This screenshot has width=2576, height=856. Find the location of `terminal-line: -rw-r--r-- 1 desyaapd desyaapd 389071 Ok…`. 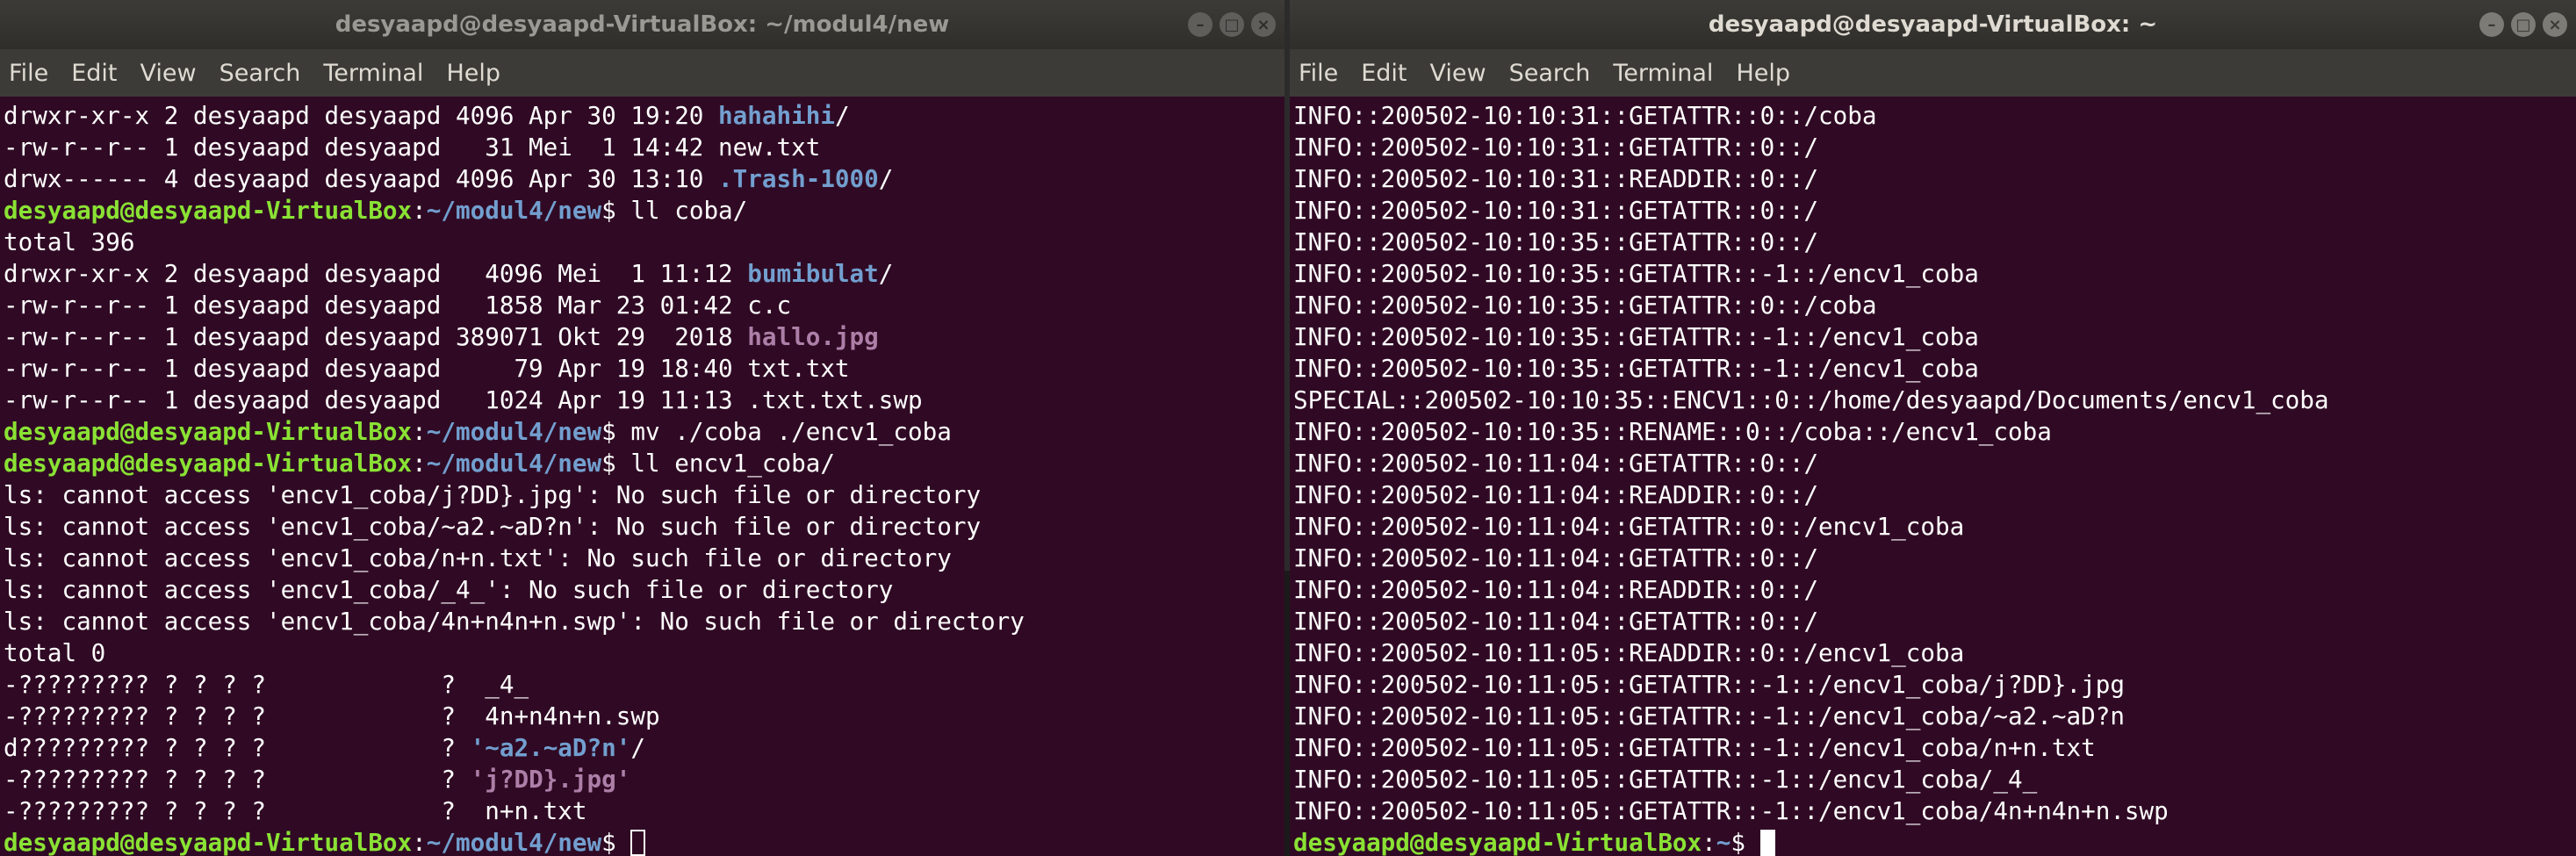

terminal-line: -rw-r--r-- 1 desyaapd desyaapd 389071 Ok… is located at coordinates (644, 337).